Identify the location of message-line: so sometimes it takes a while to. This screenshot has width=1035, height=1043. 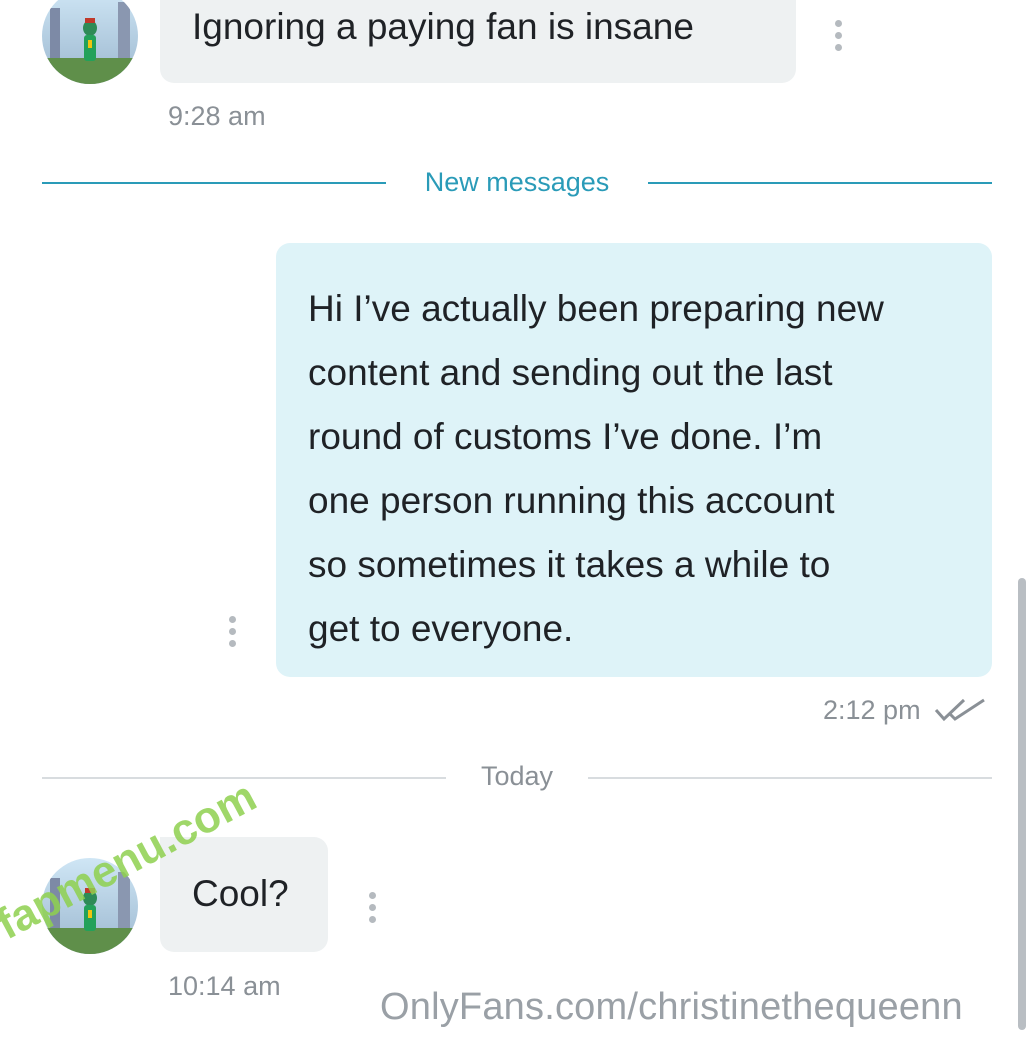
(569, 564).